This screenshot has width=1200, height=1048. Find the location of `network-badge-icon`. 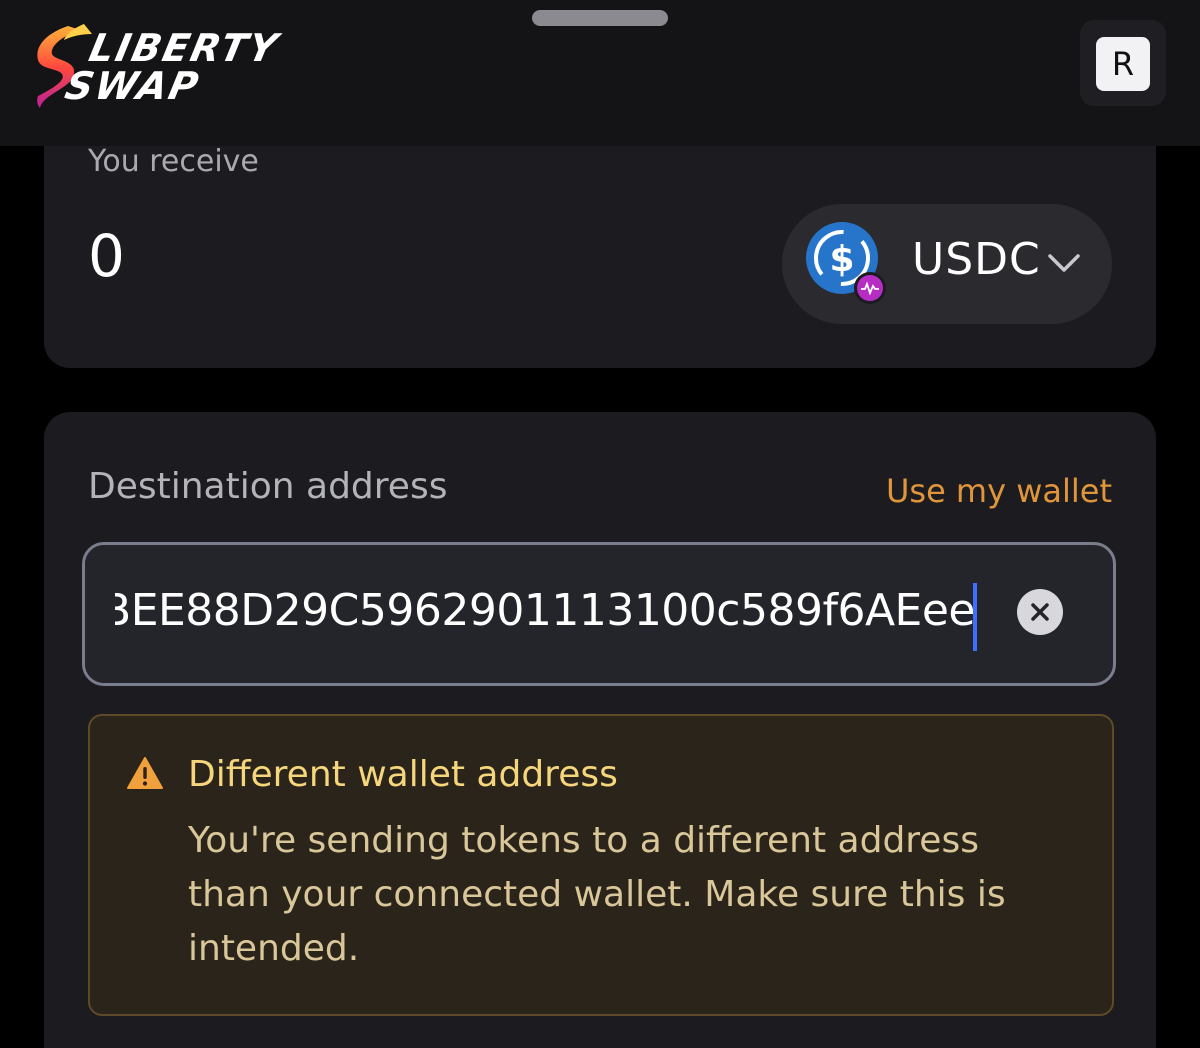

network-badge-icon is located at coordinates (870, 288).